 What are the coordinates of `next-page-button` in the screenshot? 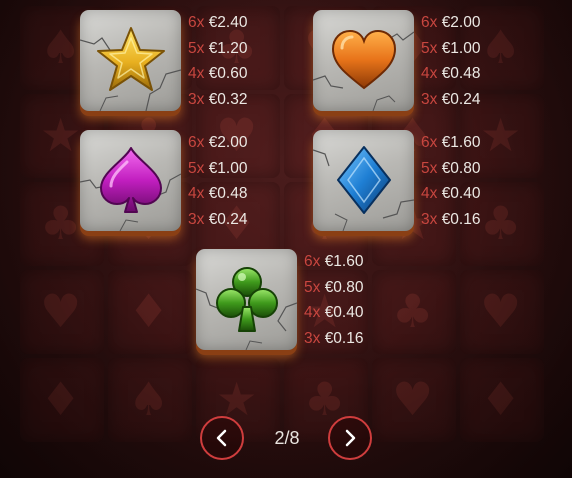 It's located at (350, 438).